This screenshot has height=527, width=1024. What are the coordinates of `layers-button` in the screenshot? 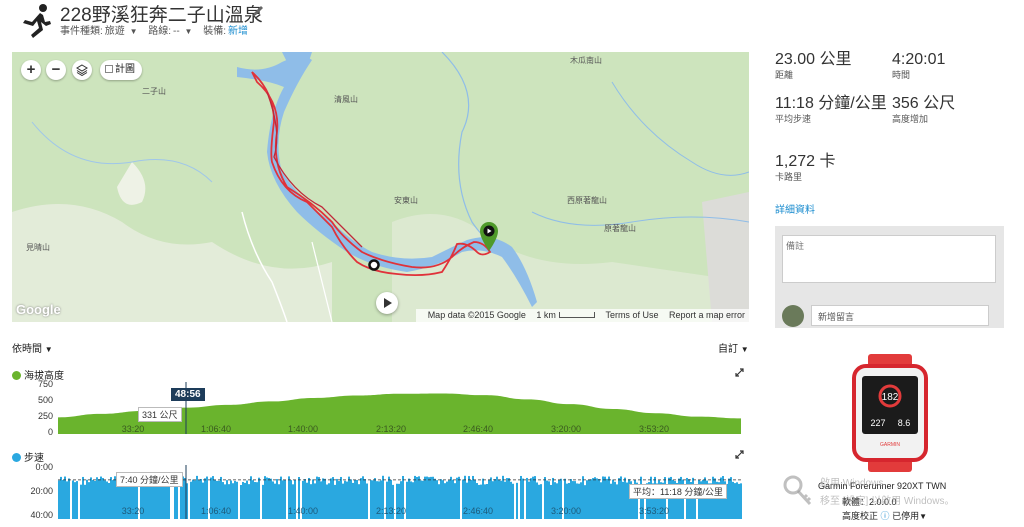 It's located at (82, 70).